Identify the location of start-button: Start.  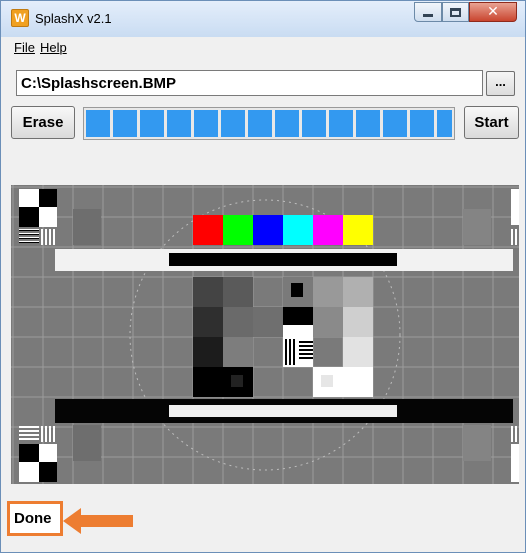
(491, 122).